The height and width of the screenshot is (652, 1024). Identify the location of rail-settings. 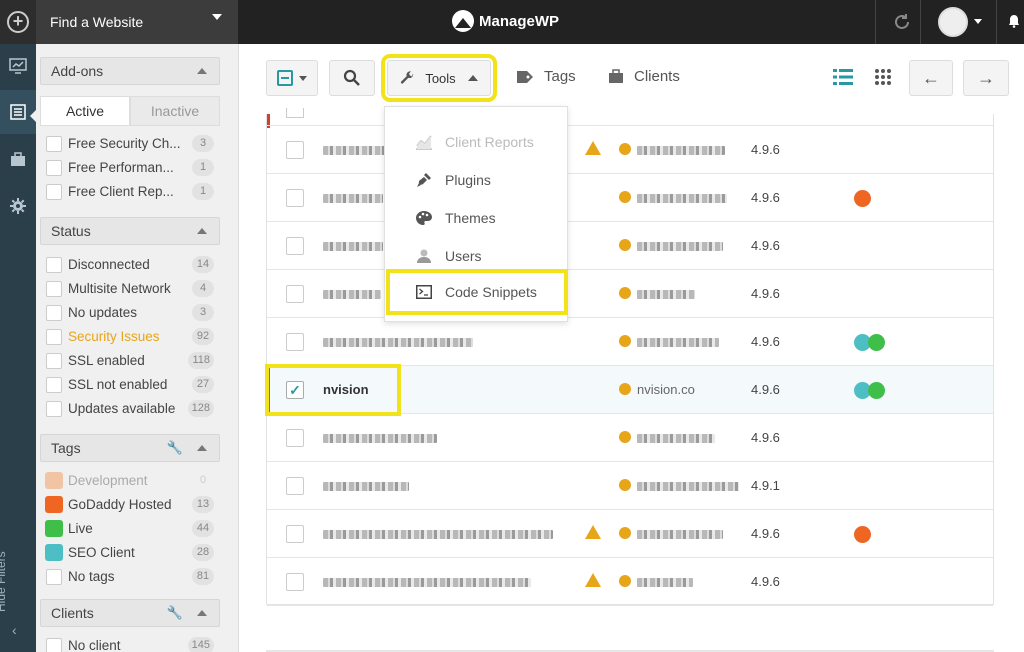
(18, 206).